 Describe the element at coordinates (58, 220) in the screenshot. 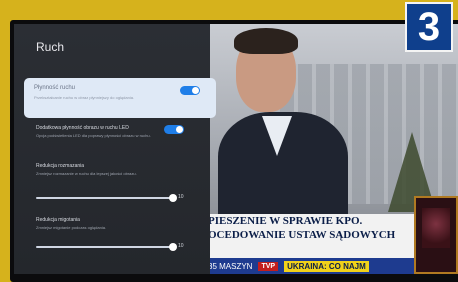

I see `setting-label: Redukcja migotania` at that location.